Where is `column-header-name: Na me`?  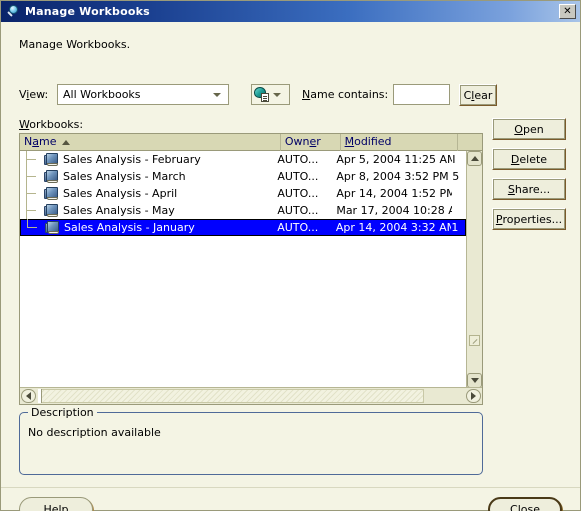
column-header-name: Na me is located at coordinates (150, 142).